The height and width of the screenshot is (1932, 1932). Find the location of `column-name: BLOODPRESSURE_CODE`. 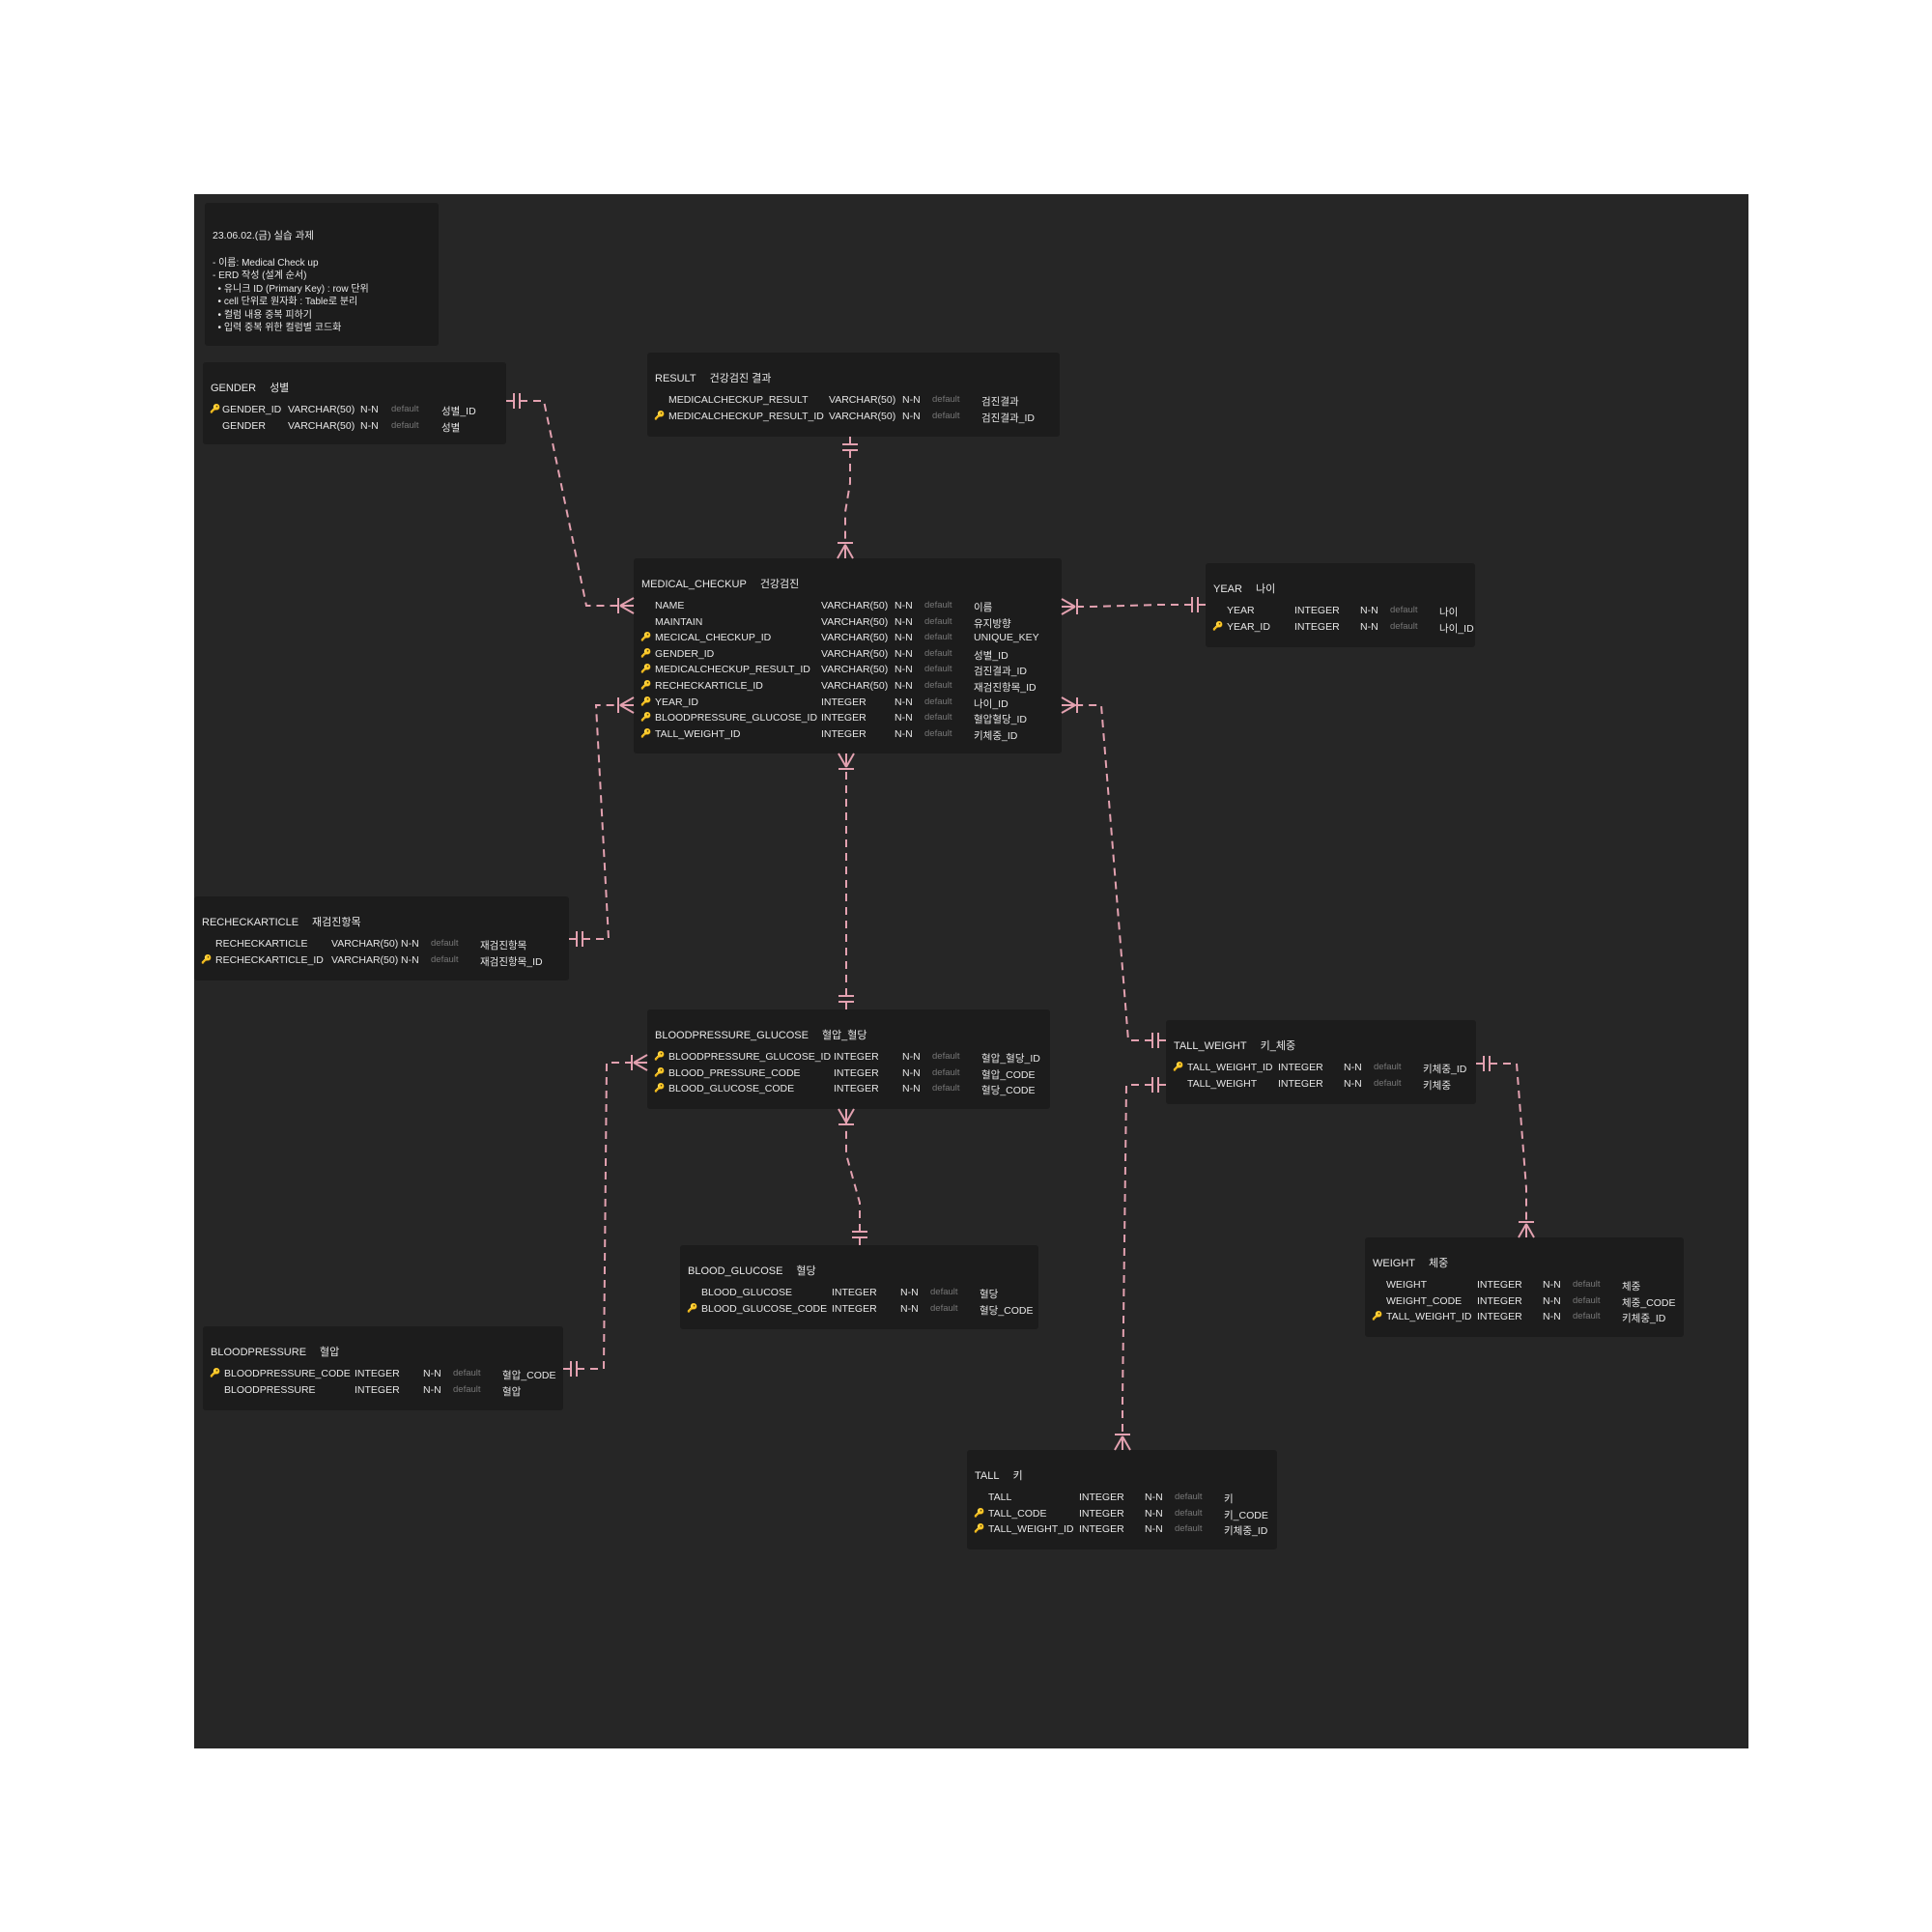

column-name: BLOODPRESSURE_CODE is located at coordinates (287, 1373).